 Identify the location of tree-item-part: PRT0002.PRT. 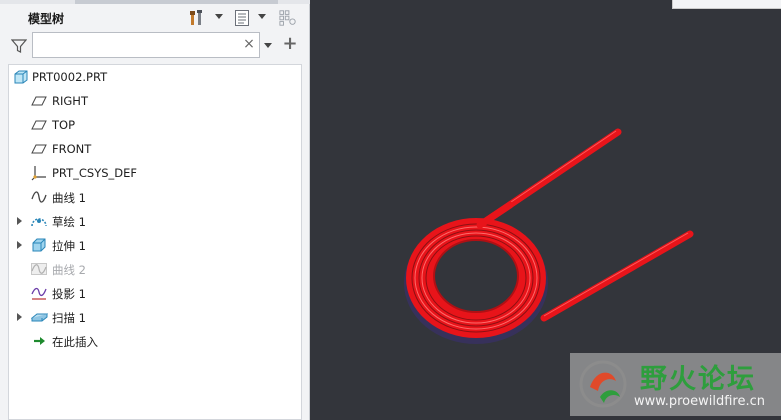
(155, 77).